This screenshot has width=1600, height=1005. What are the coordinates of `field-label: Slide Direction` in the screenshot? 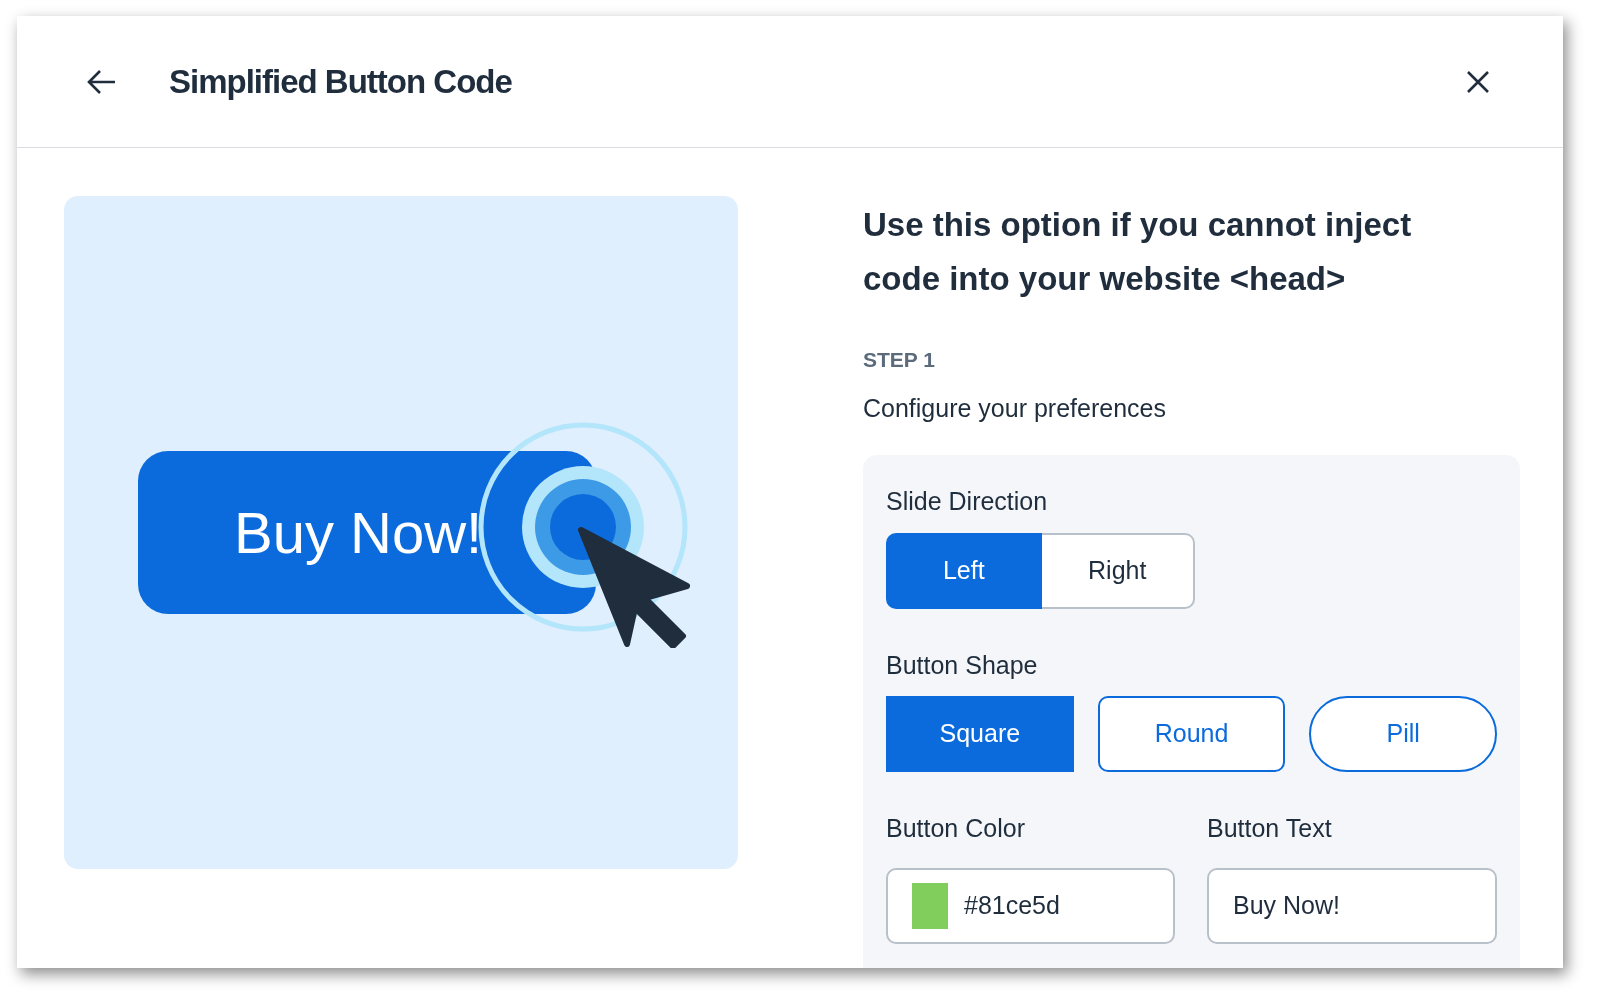 It's located at (967, 501).